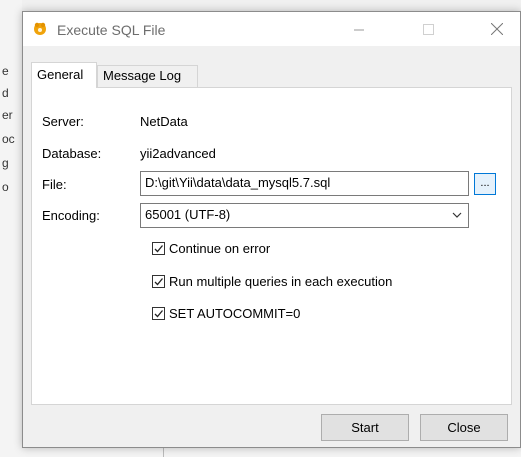 The height and width of the screenshot is (457, 521). I want to click on maximize-icon, so click(428, 29).